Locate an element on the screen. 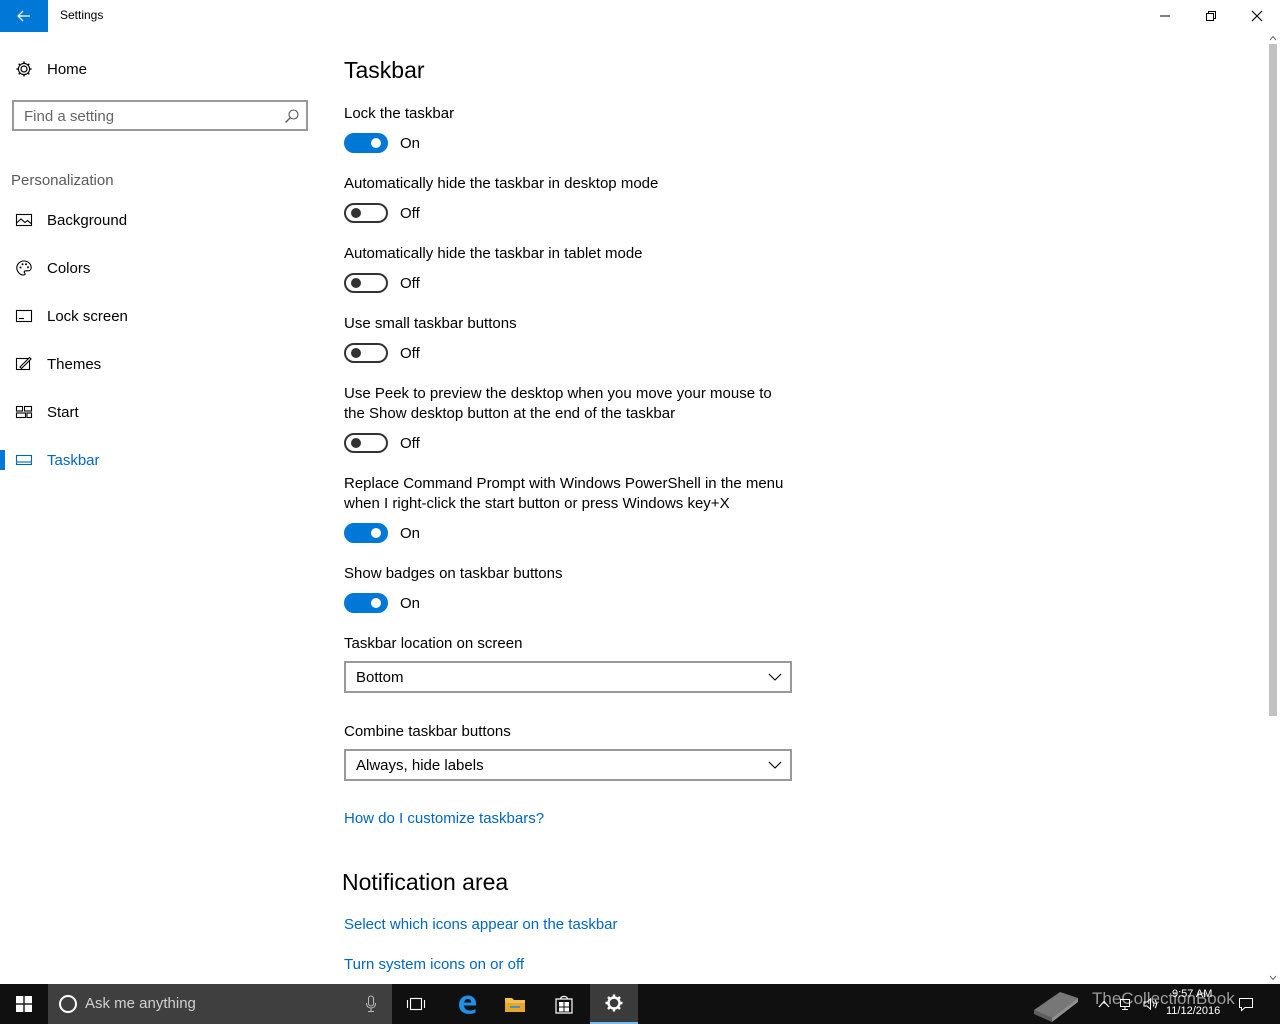 The height and width of the screenshot is (1024, 1280). book-logo-icon is located at coordinates (1056, 1007).